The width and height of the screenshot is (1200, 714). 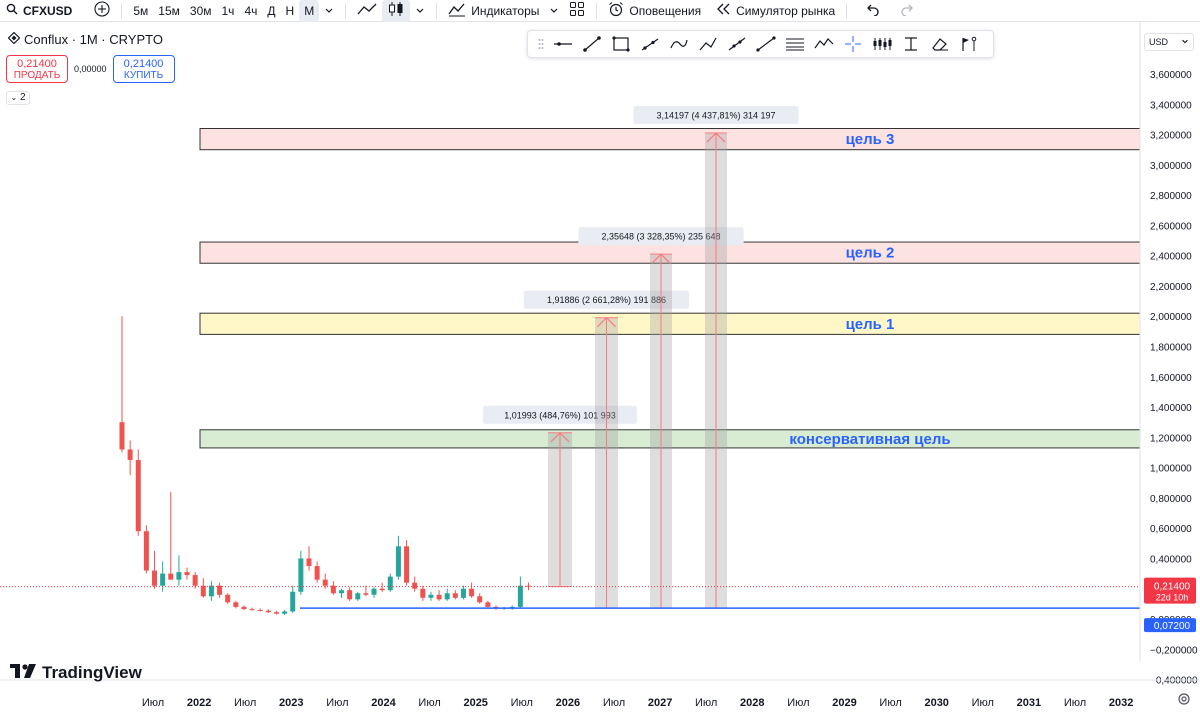 I want to click on time-tick: 2029, so click(x=844, y=703).